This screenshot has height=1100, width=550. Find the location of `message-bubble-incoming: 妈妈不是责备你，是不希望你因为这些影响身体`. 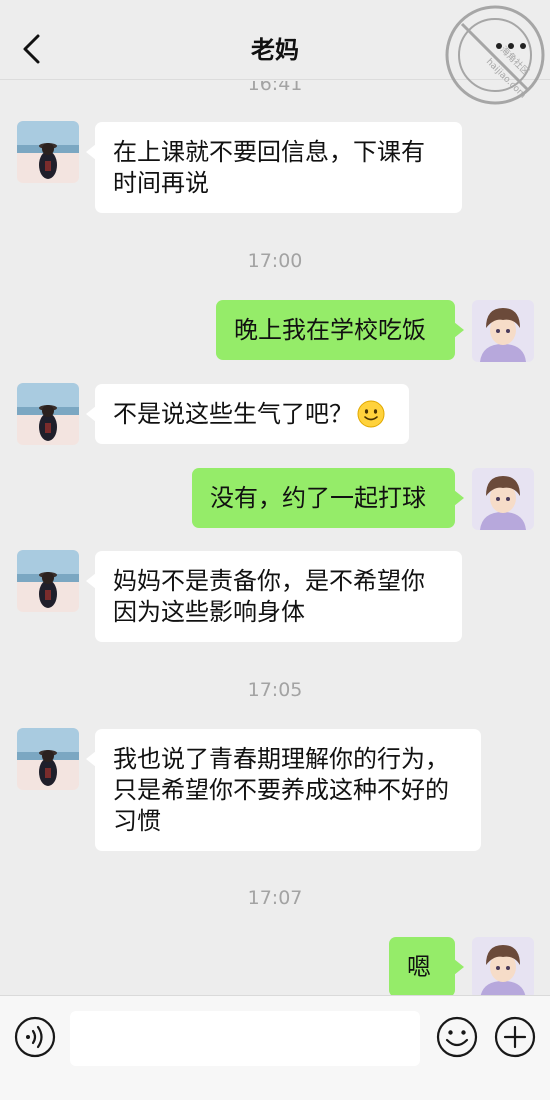

message-bubble-incoming: 妈妈不是责备你，是不希望你因为这些影响身体 is located at coordinates (274, 596).